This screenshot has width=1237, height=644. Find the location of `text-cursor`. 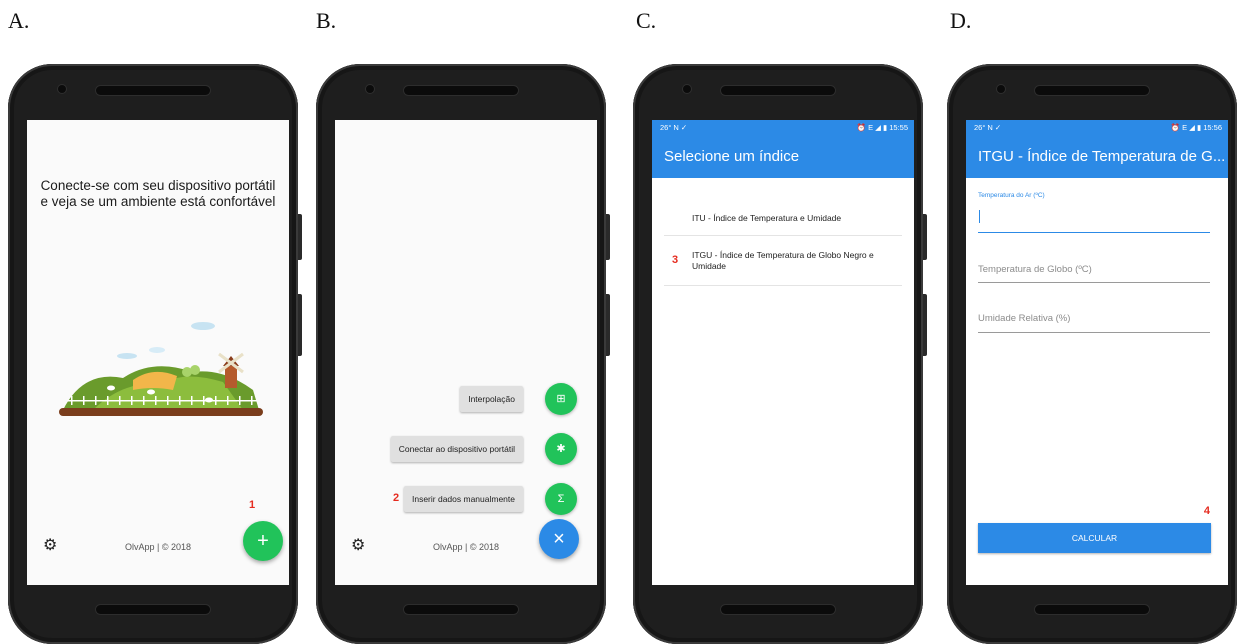

text-cursor is located at coordinates (979, 216).